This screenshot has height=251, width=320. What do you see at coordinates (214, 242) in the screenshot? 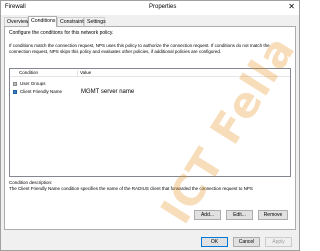
I see `ok-button: OK` at bounding box center [214, 242].